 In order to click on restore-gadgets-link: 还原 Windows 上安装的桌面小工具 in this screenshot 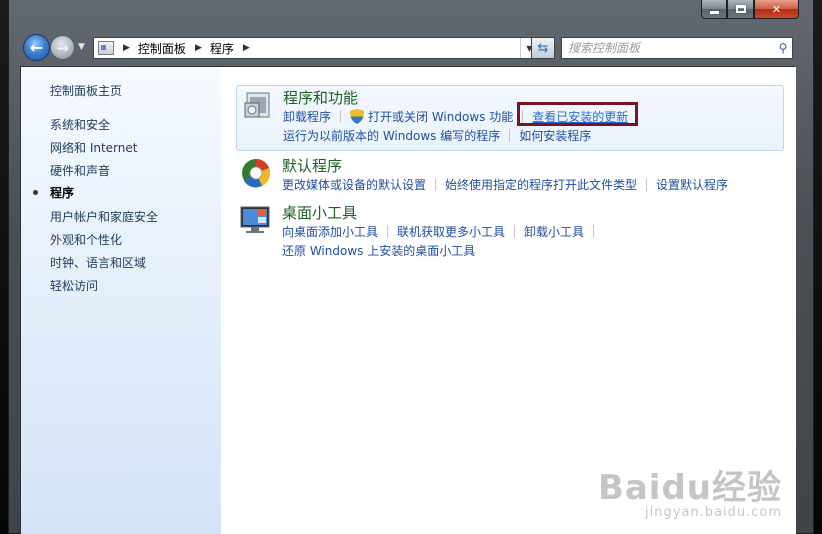, I will do `click(378, 250)`.